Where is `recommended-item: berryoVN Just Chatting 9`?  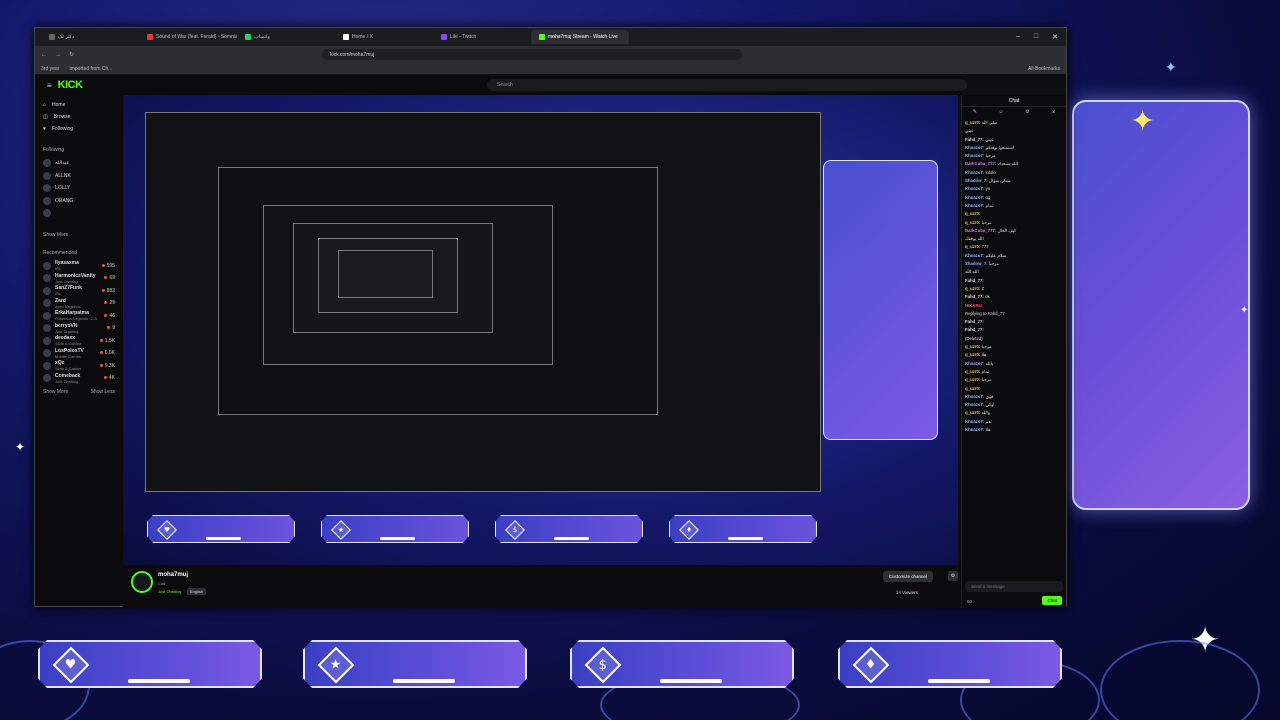 recommended-item: berryoVN Just Chatting 9 is located at coordinates (79, 328).